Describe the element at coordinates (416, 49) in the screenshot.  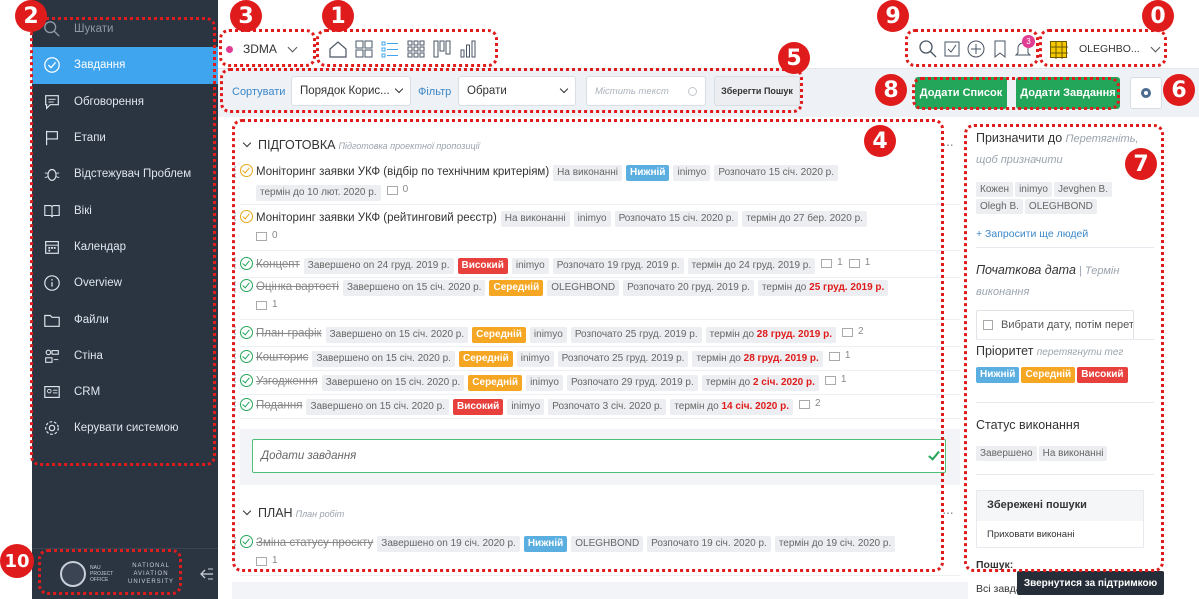
I see `tiles-view-icon` at that location.